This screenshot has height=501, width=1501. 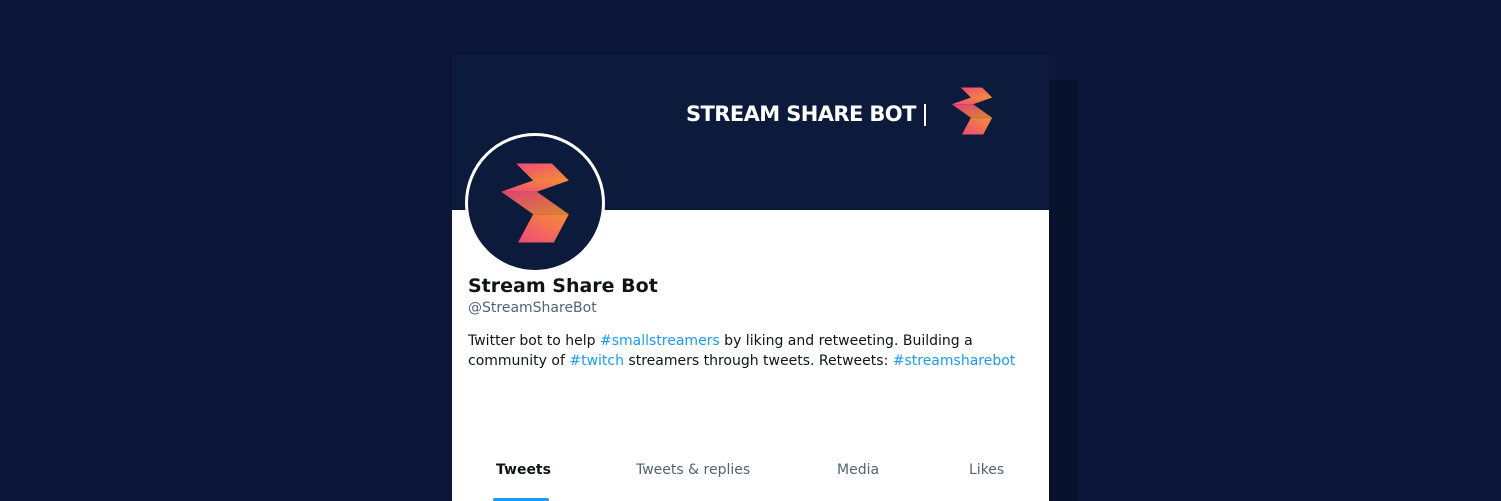 I want to click on tab-likes: Likes, so click(x=986, y=479).